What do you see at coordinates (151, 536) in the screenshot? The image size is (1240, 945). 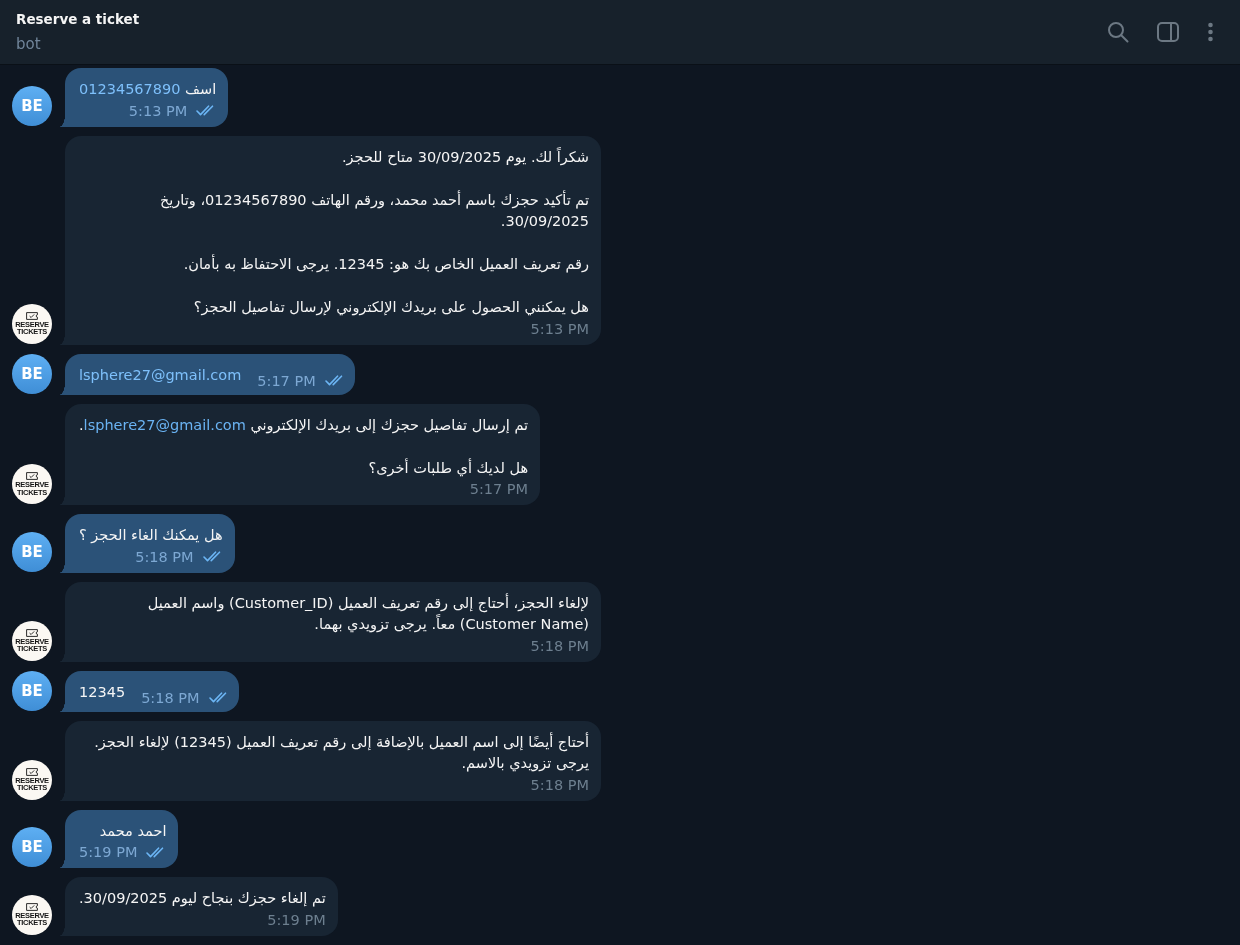 I see `message-text: هل يمكنك الغاء الحجز ؟` at bounding box center [151, 536].